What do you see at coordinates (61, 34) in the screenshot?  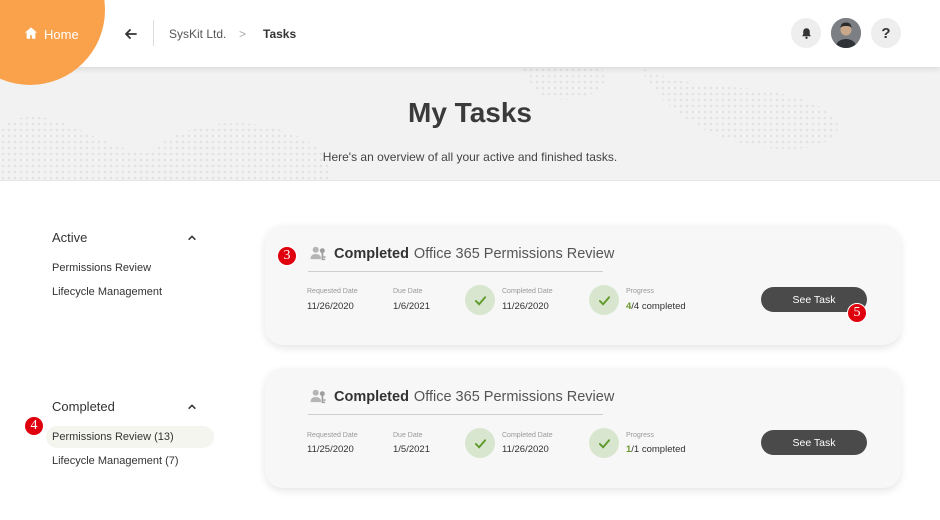 I see `home-label: Home` at bounding box center [61, 34].